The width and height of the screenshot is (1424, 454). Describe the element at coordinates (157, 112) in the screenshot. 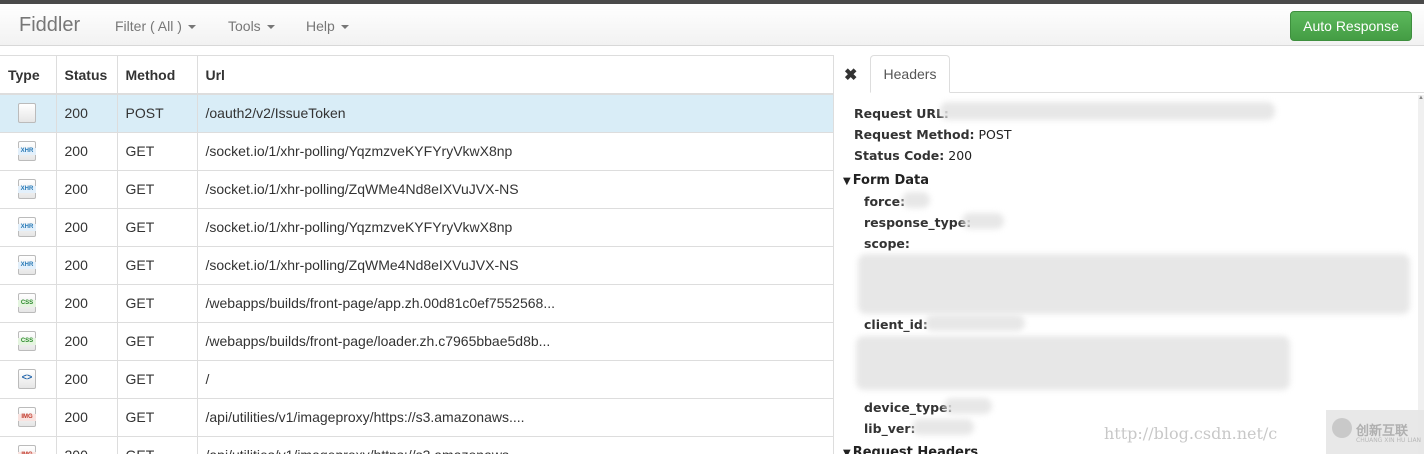

I see `method-cell: POST` at that location.